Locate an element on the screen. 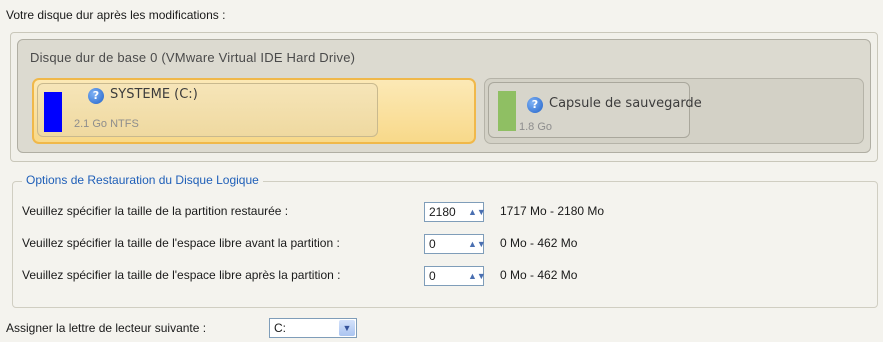 The width and height of the screenshot is (883, 342). drive-letter-label: Assigner la lettre de lecteur suivante : is located at coordinates (106, 328).